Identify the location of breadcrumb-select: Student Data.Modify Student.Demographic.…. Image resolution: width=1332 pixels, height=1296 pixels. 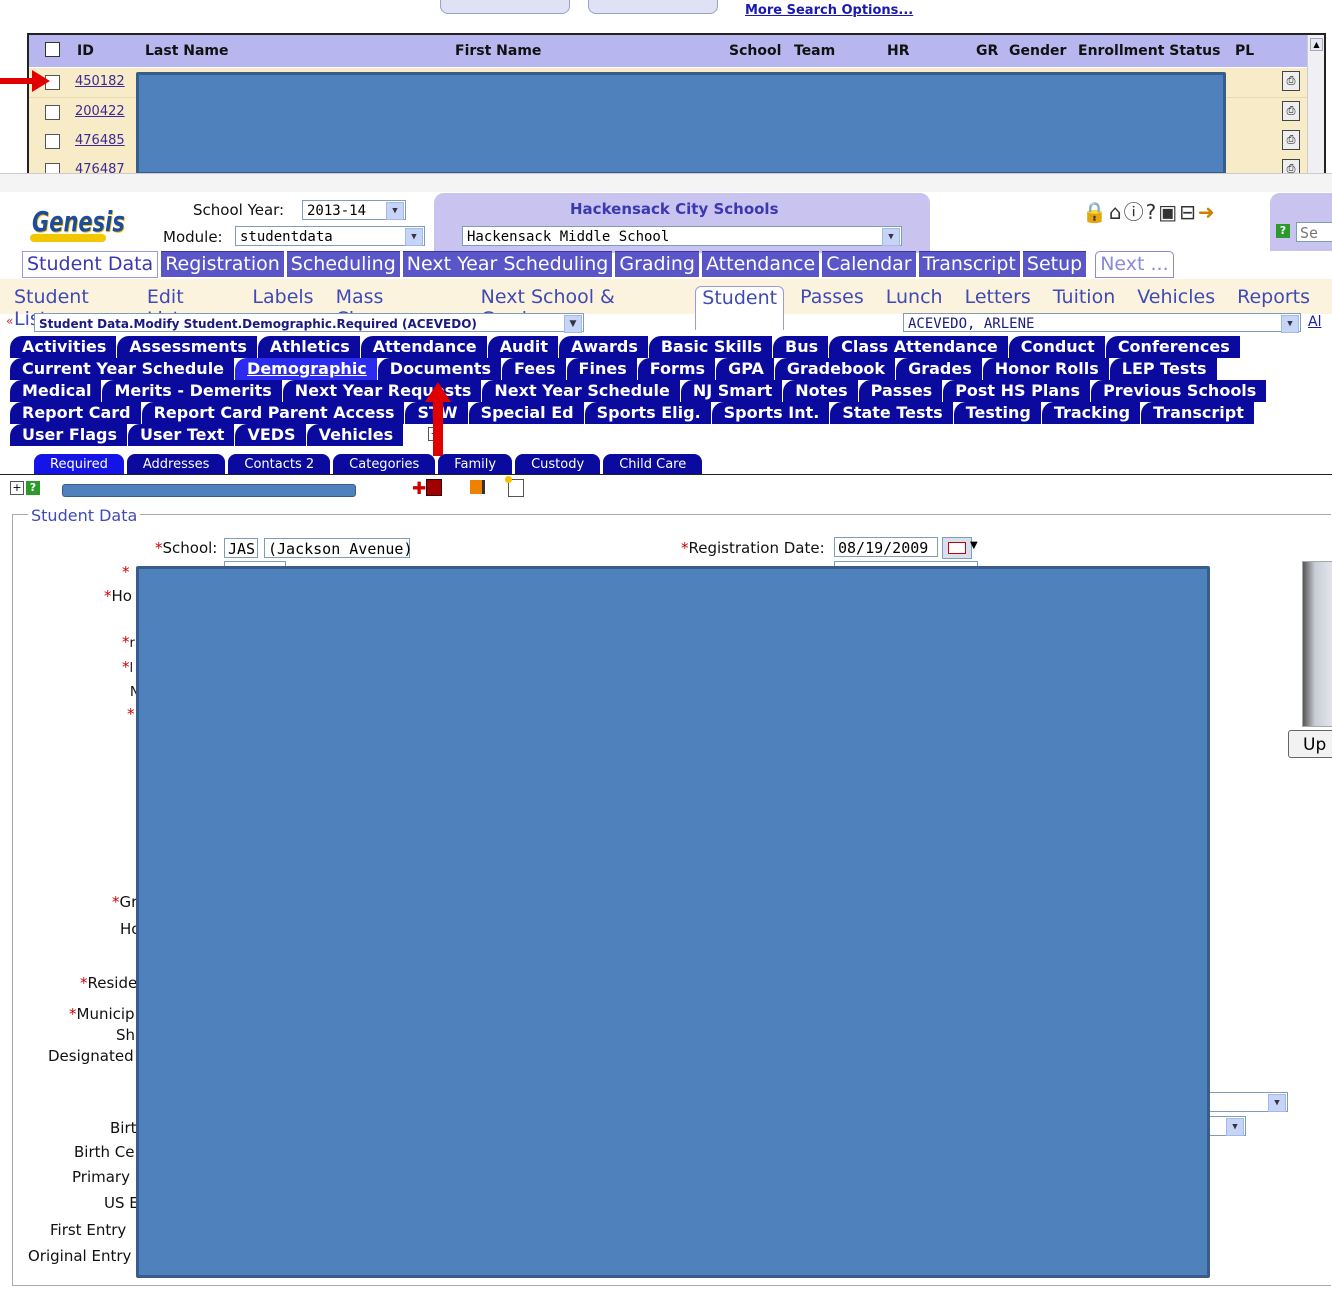
(309, 323).